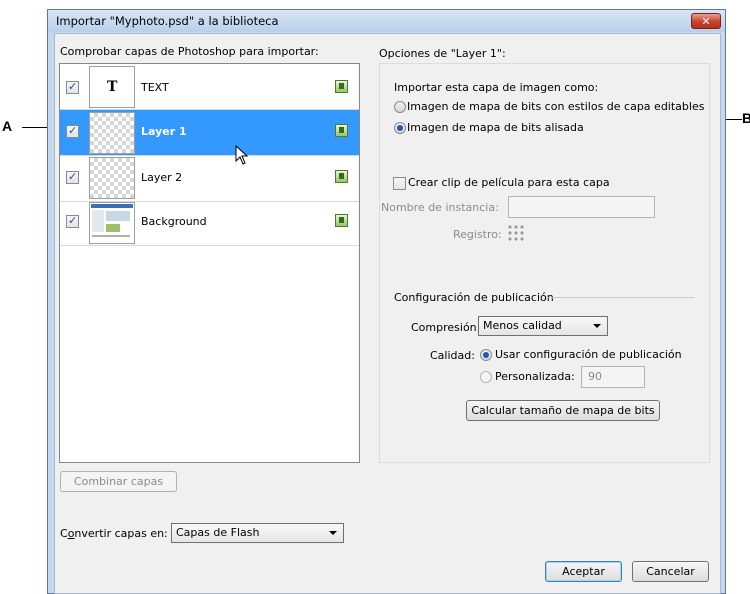  Describe the element at coordinates (563, 410) in the screenshot. I see `calculate-bitmap-size-button: Calcular tamaño de mapa de bits` at that location.